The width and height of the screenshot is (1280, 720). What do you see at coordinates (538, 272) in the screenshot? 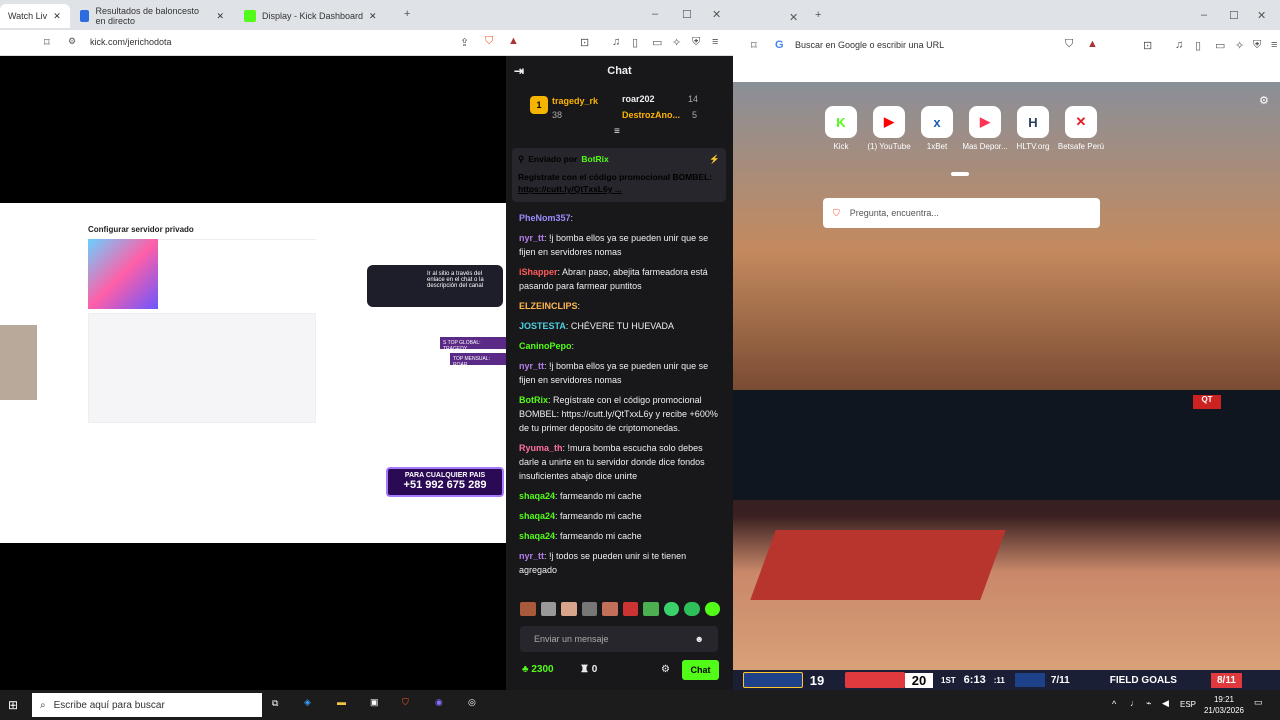
I see `chat-username: iShapper` at bounding box center [538, 272].